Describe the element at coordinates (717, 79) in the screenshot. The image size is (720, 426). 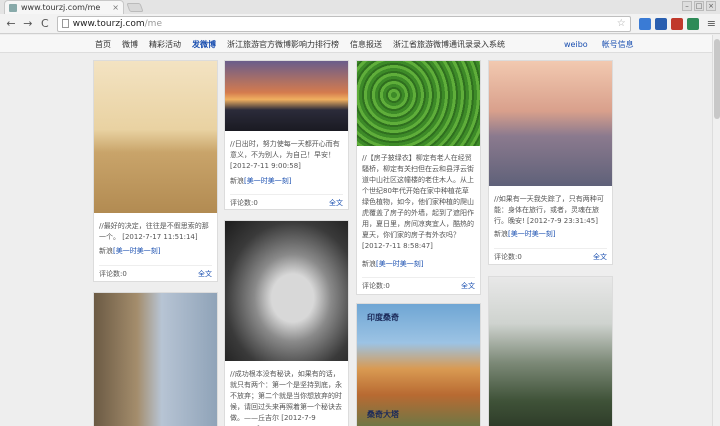
I see `scrollbar-thumb` at that location.